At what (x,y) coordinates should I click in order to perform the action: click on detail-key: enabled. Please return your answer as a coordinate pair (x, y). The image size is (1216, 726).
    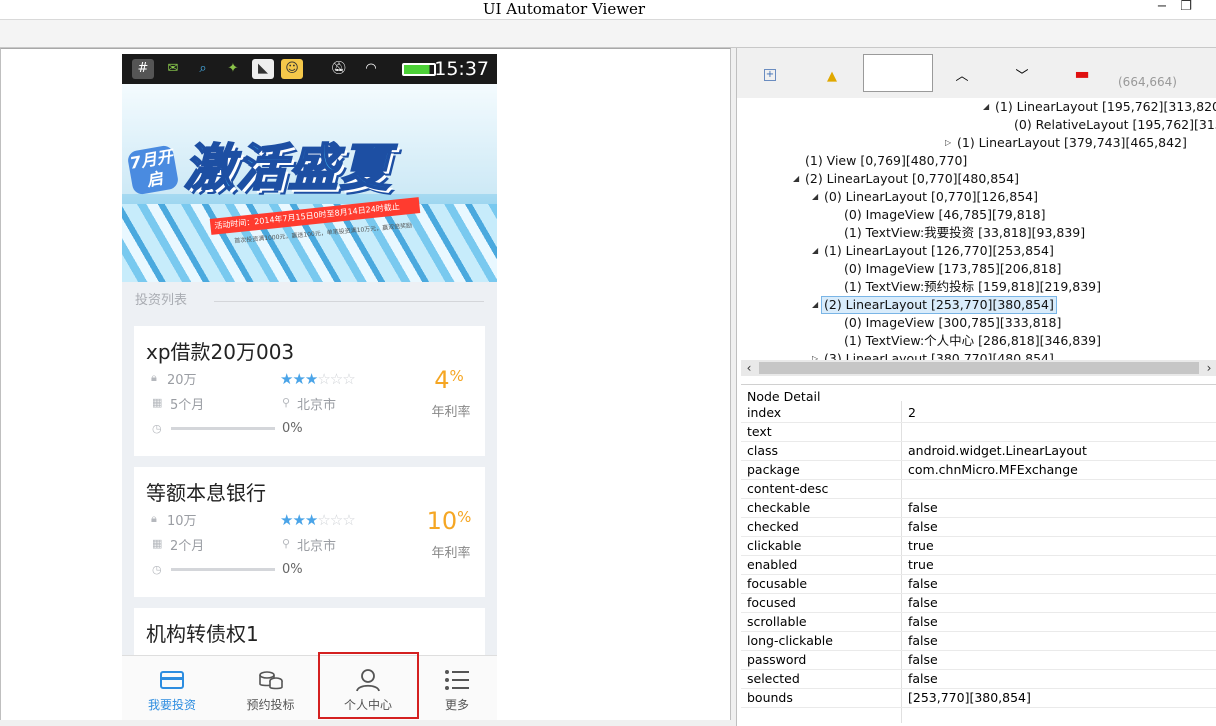
    Looking at the image, I should click on (772, 564).